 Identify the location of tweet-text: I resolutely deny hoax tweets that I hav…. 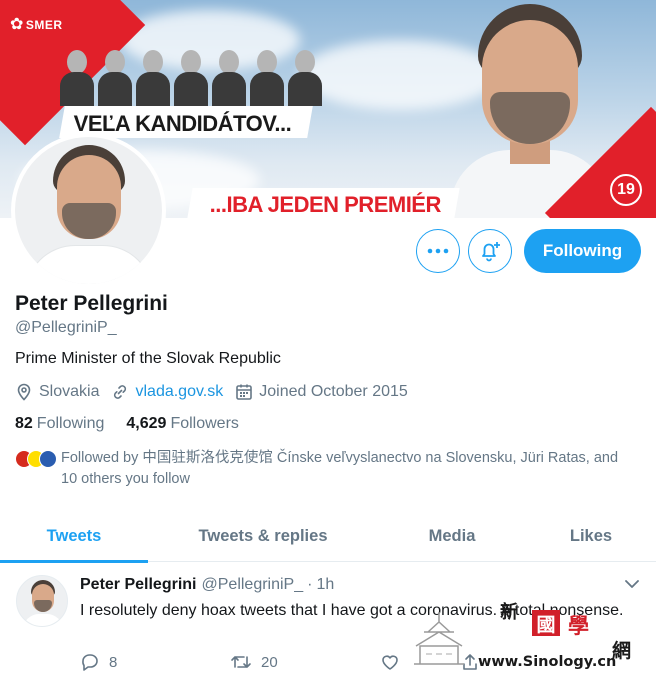
(352, 610).